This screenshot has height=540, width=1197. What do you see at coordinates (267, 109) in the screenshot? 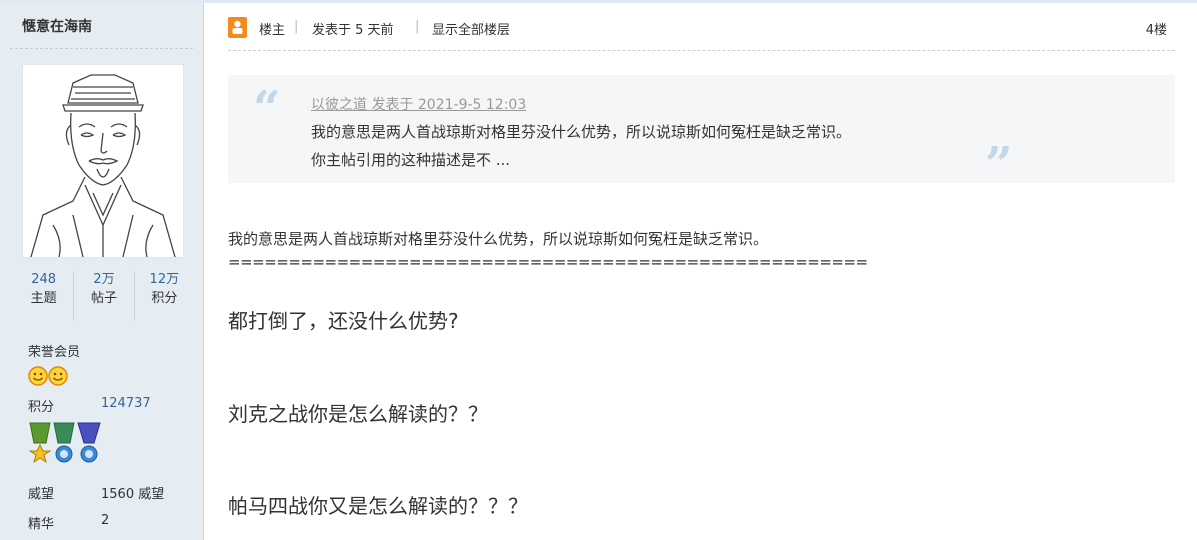
I see `open-quote-icon: “` at bounding box center [267, 109].